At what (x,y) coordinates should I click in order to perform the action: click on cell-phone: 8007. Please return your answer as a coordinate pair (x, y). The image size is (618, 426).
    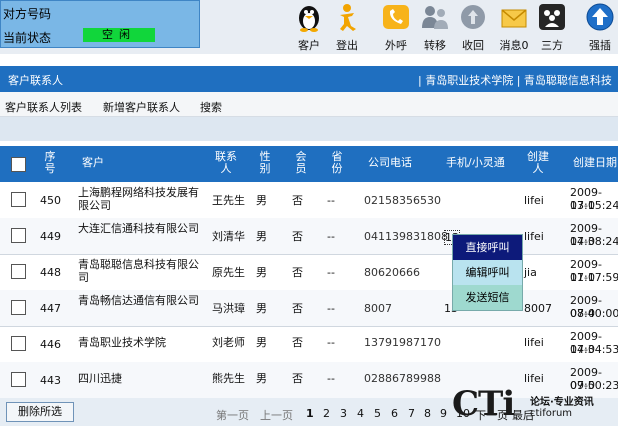
    Looking at the image, I should click on (378, 308).